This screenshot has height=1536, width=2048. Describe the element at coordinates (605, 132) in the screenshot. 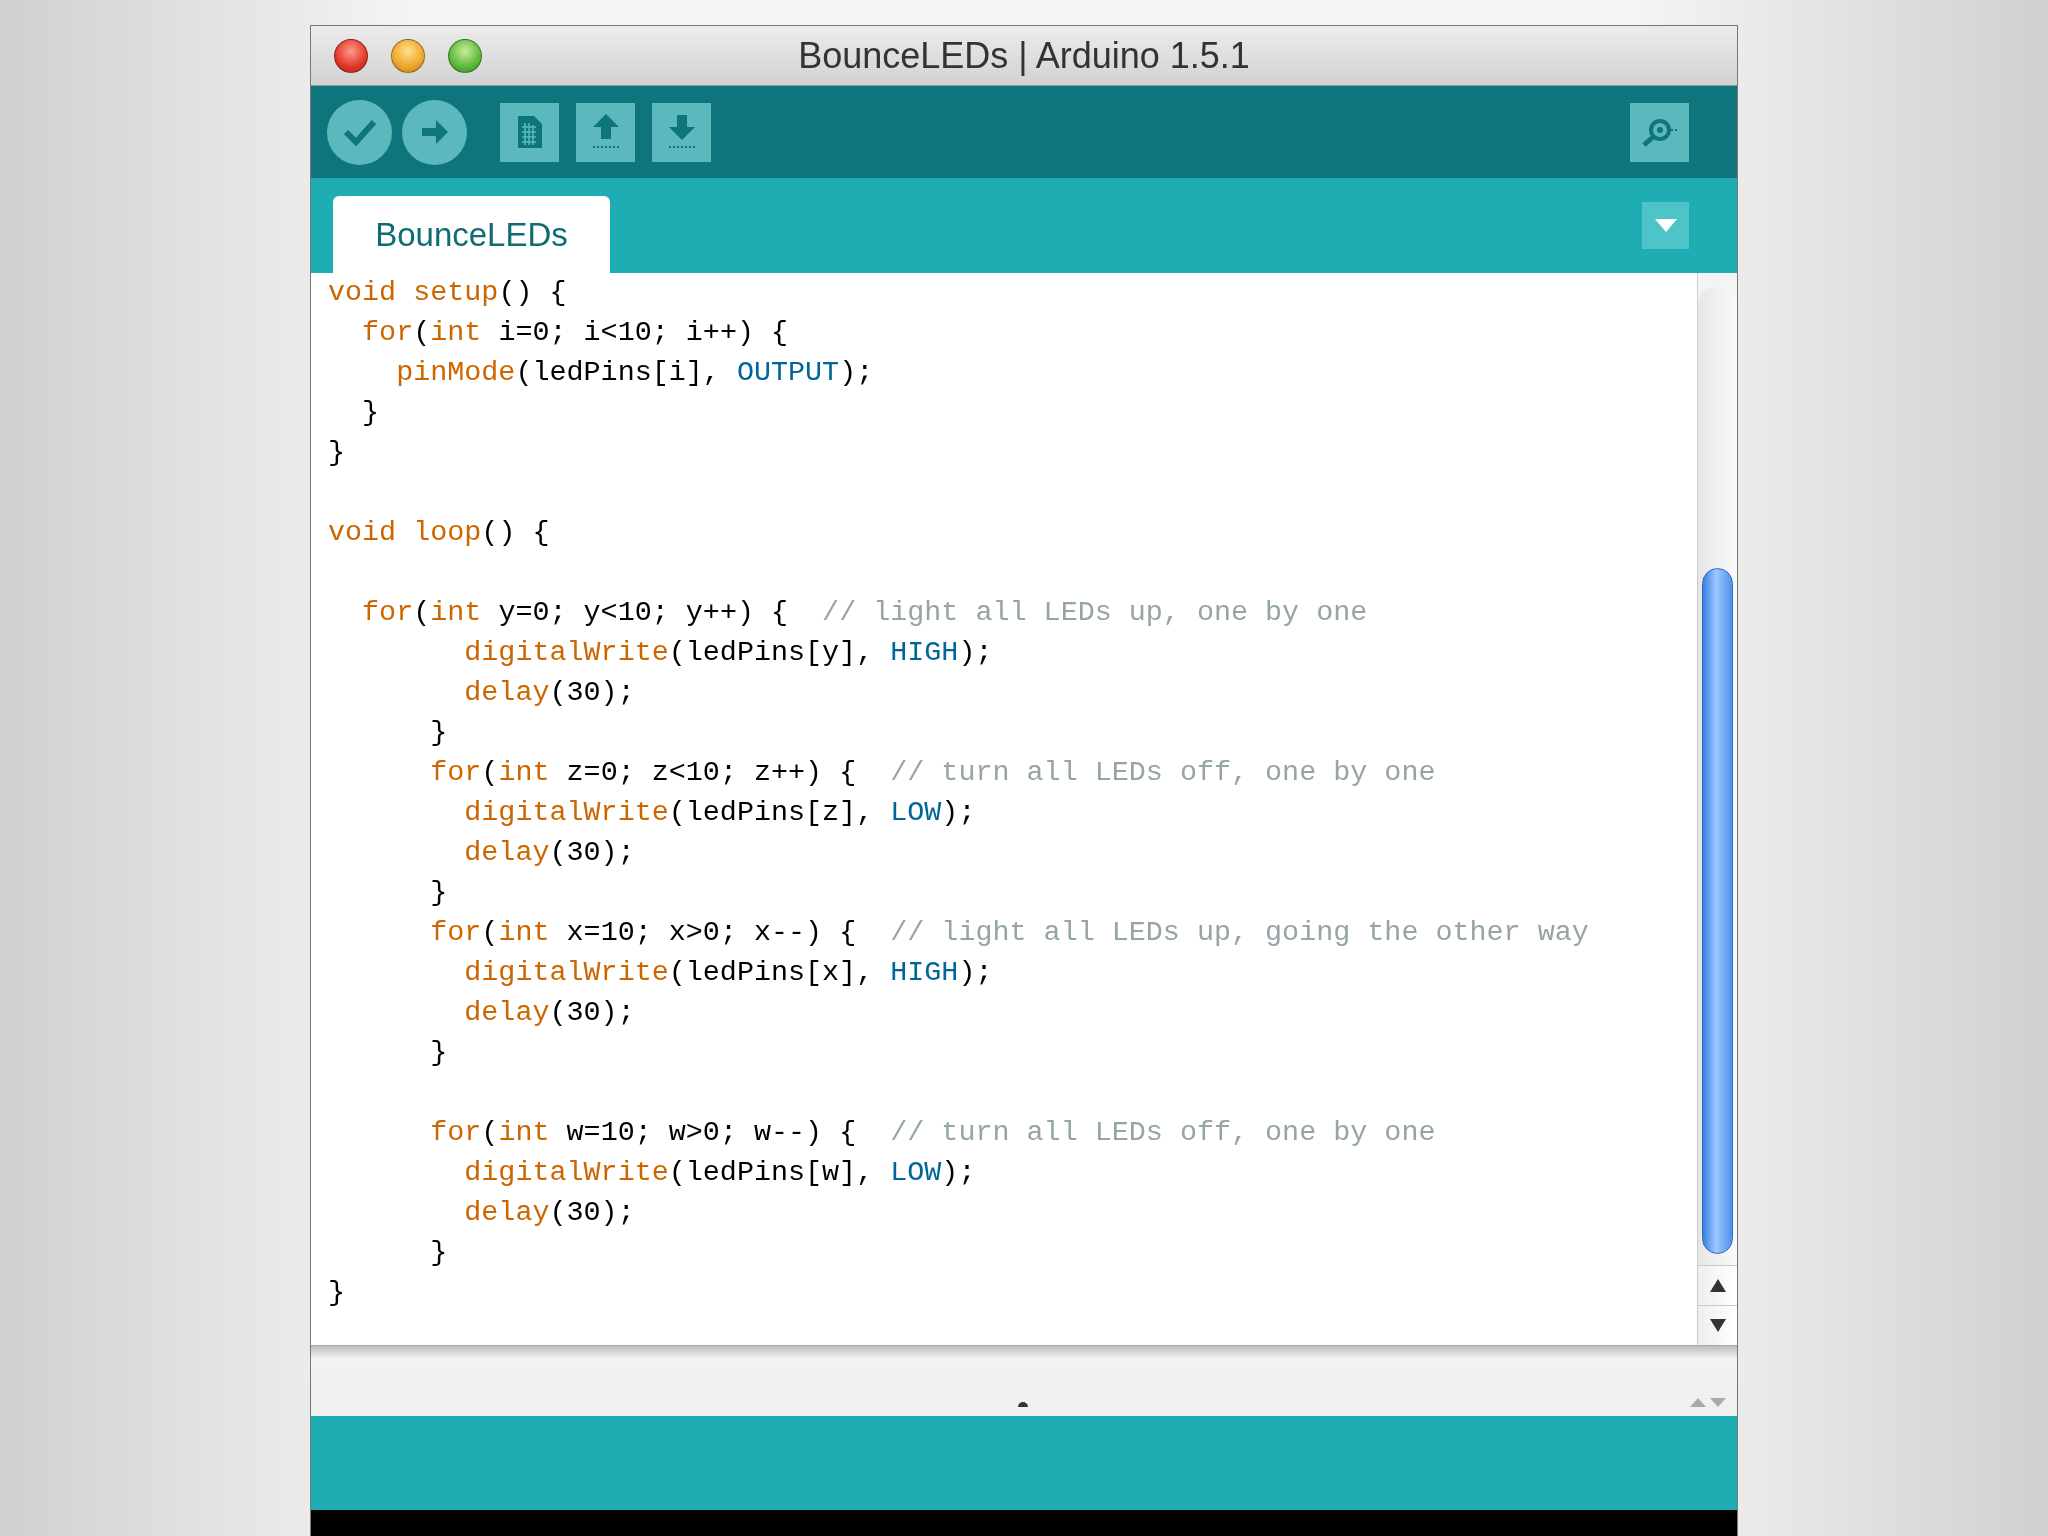

I see `open-button` at that location.